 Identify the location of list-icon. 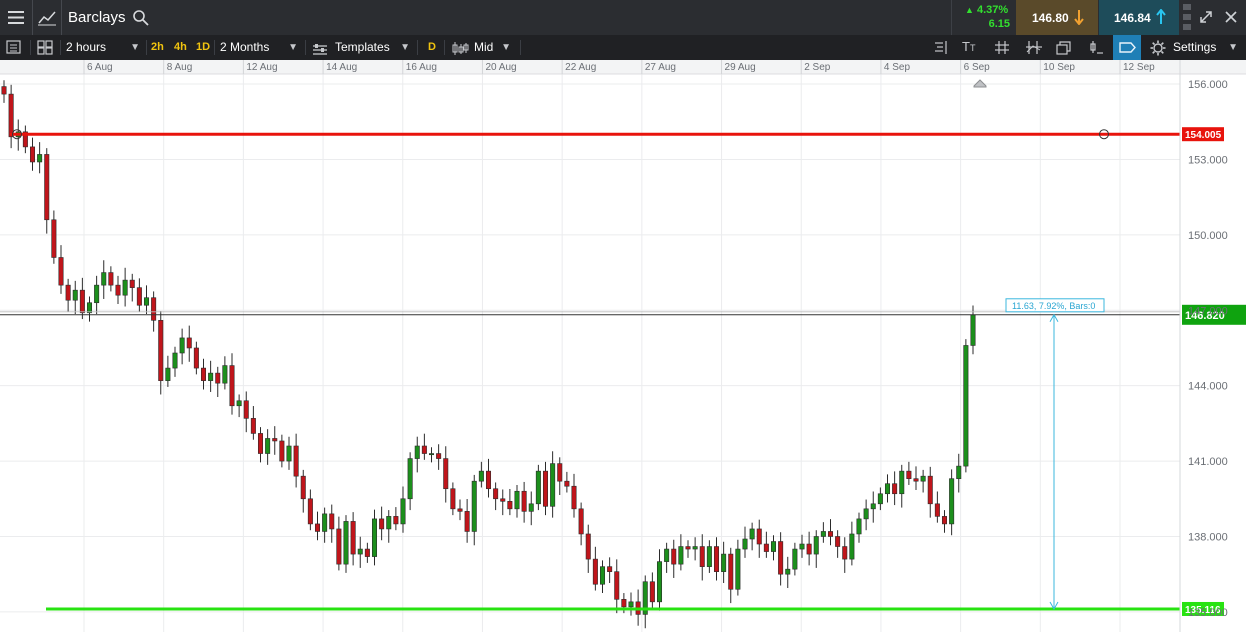
(14, 49).